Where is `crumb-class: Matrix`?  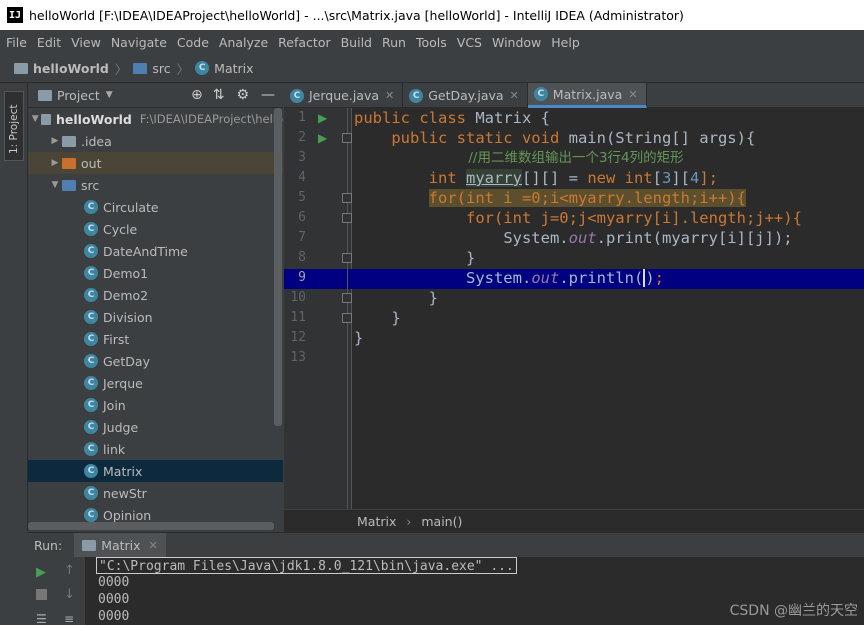
crumb-class: Matrix is located at coordinates (376, 521).